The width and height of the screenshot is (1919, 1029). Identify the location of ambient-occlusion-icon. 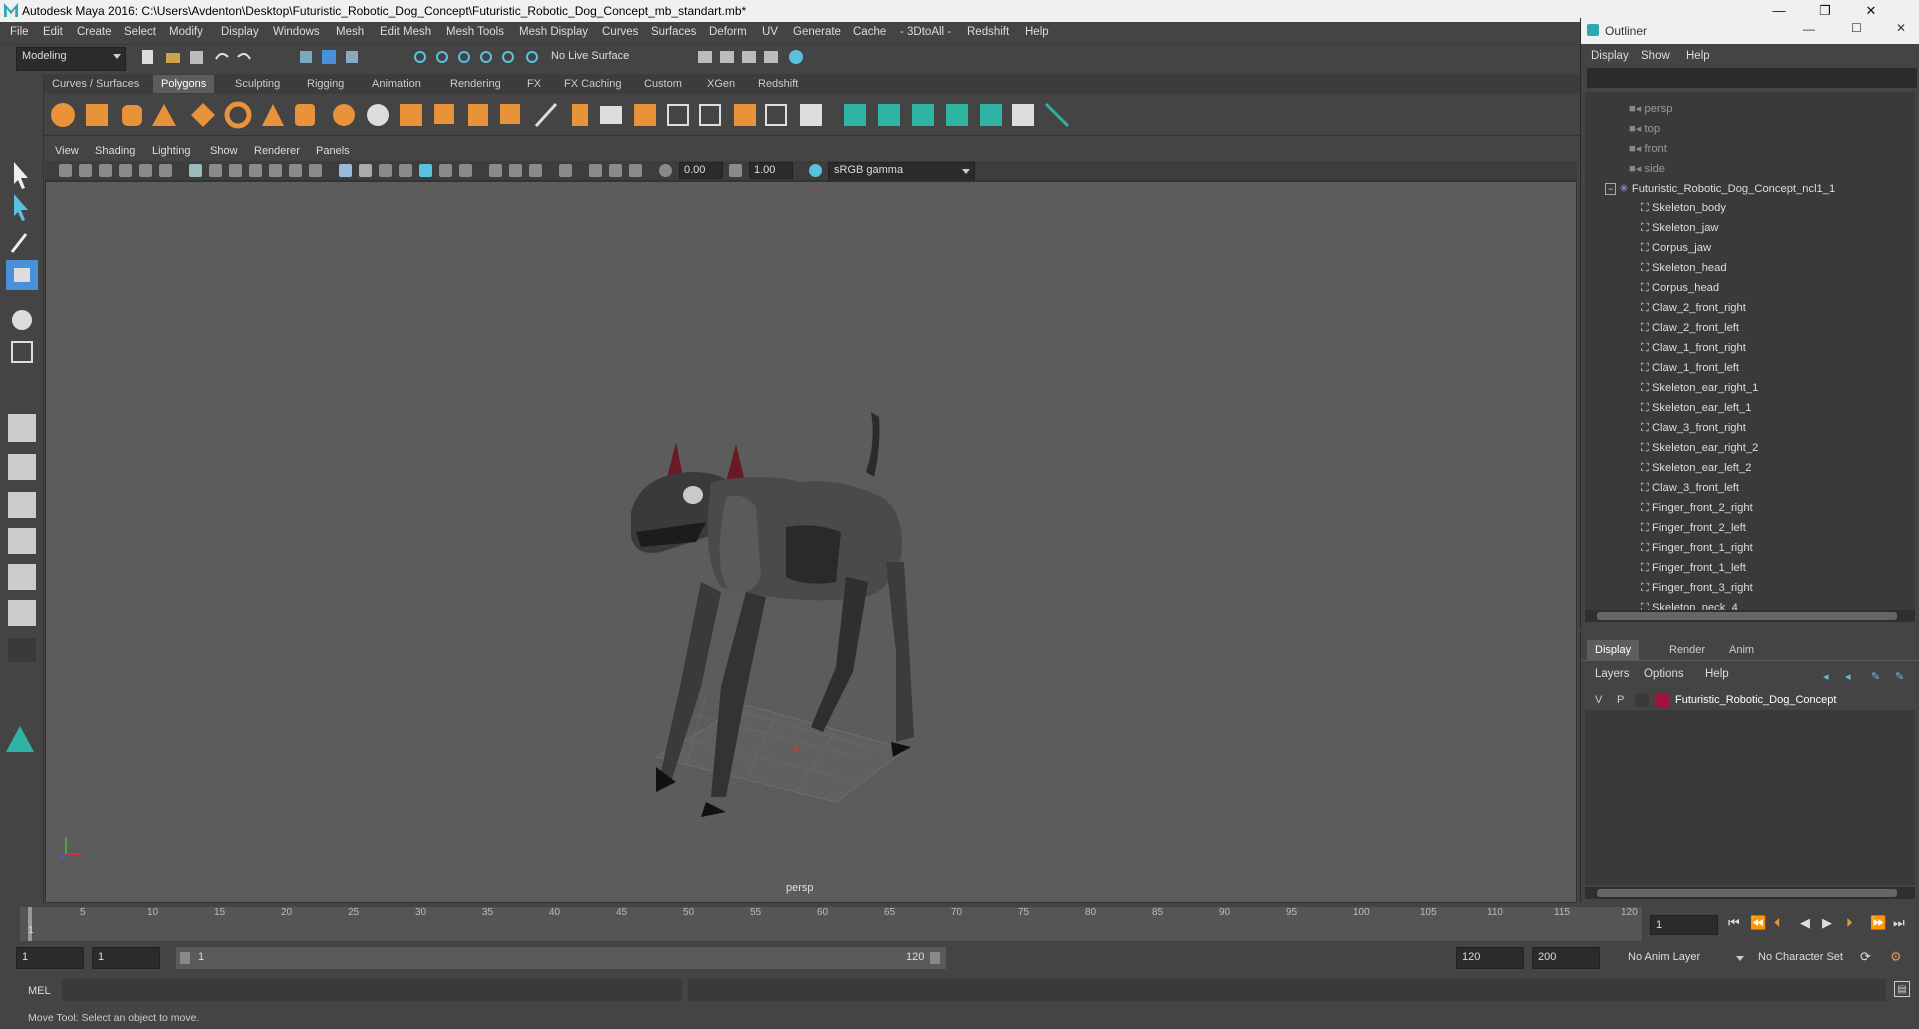
(495, 170).